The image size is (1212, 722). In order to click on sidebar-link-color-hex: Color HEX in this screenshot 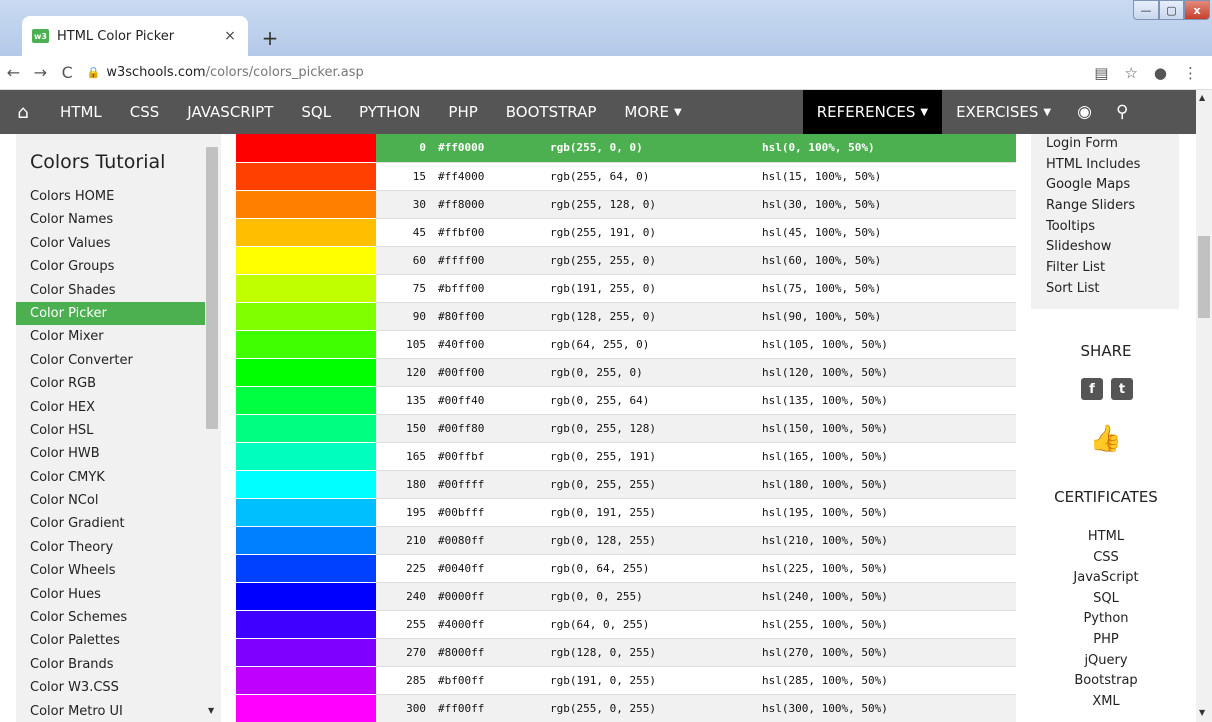, I will do `click(111, 407)`.